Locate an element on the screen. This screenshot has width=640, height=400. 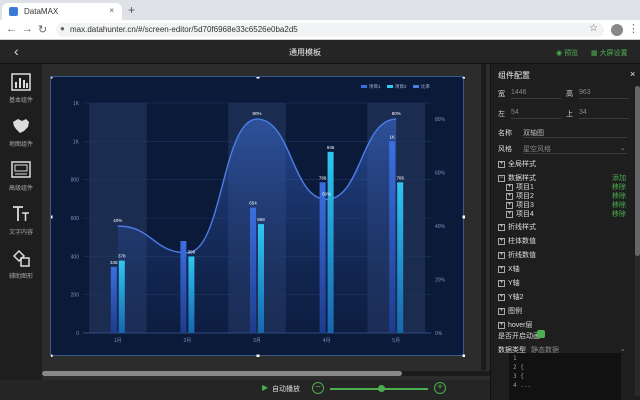
section-y-axis: + Y轴 is located at coordinates (509, 283).